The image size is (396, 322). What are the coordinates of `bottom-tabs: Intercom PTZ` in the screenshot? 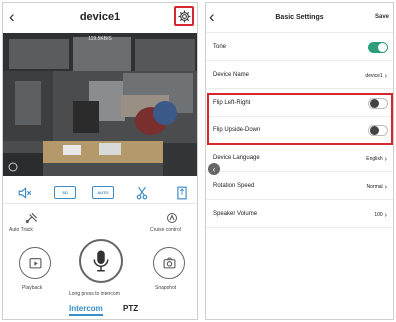 It's located at (100, 311).